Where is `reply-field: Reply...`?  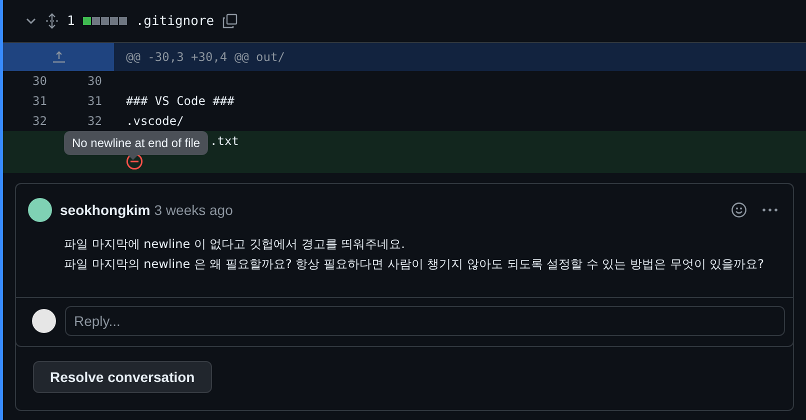 reply-field: Reply... is located at coordinates (425, 321).